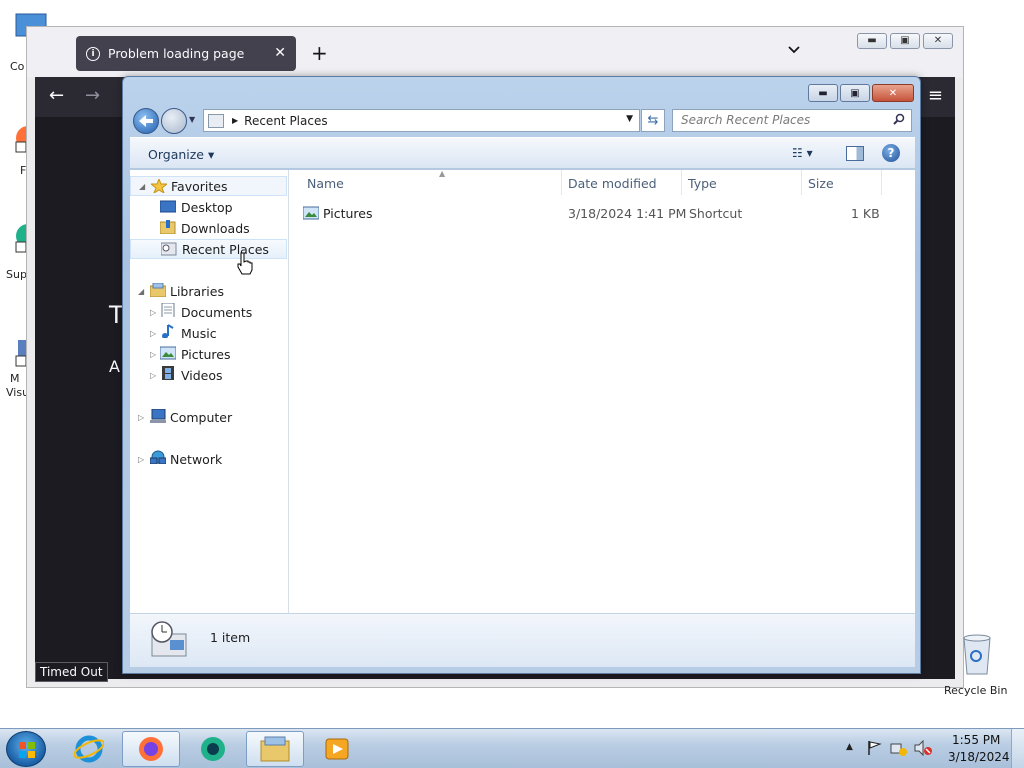  What do you see at coordinates (208, 333) in the screenshot?
I see `tree-item-music: ▷ Music` at bounding box center [208, 333].